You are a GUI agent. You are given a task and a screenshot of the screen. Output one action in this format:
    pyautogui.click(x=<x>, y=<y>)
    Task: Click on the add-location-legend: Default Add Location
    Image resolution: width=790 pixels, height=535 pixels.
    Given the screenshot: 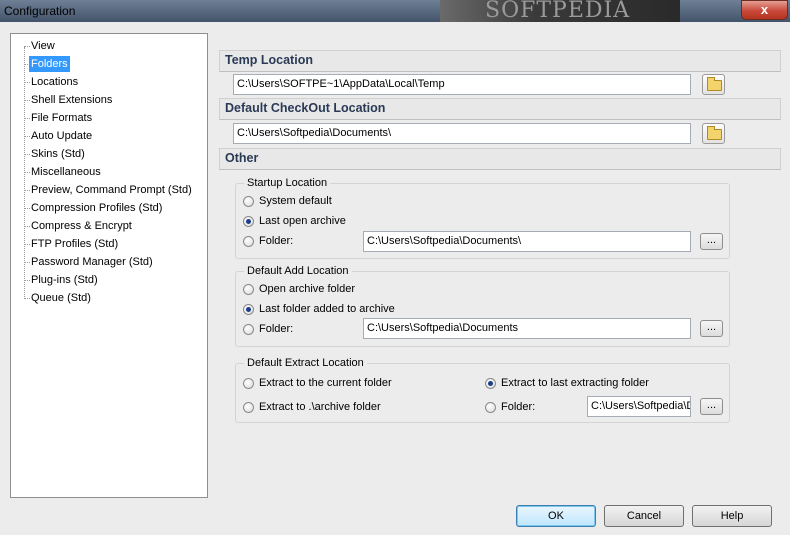 What is the action you would take?
    pyautogui.click(x=298, y=271)
    